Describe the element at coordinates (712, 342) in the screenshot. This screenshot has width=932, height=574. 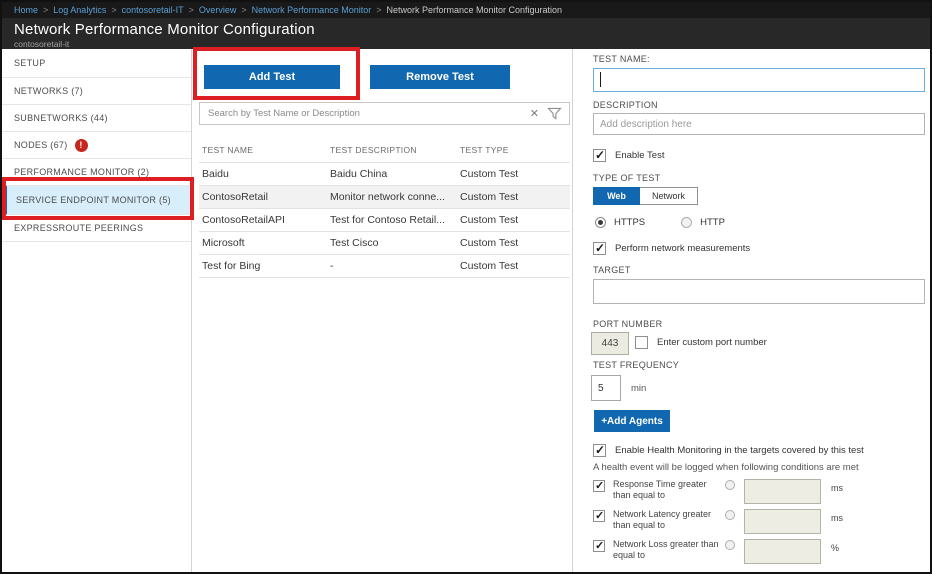
I see `custom-port-label: Enter custom port number` at that location.